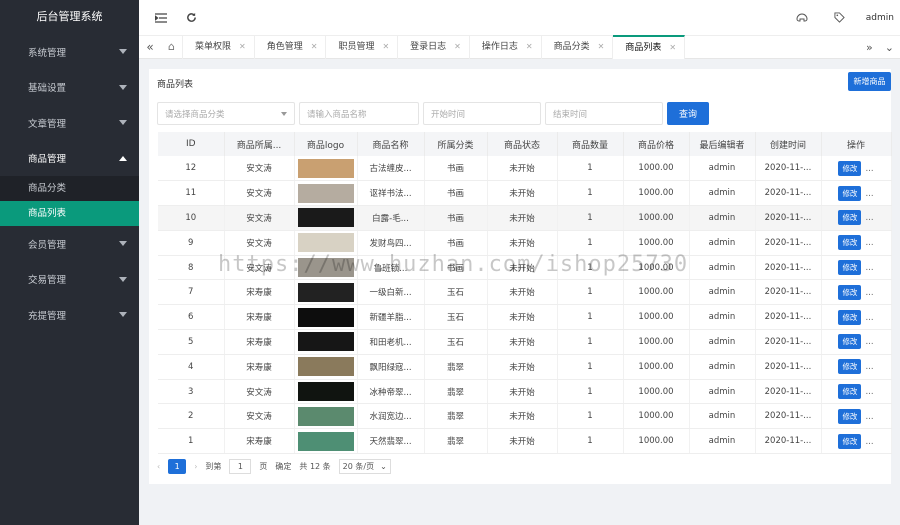  I want to click on tabs-prev-icon: «, so click(150, 47).